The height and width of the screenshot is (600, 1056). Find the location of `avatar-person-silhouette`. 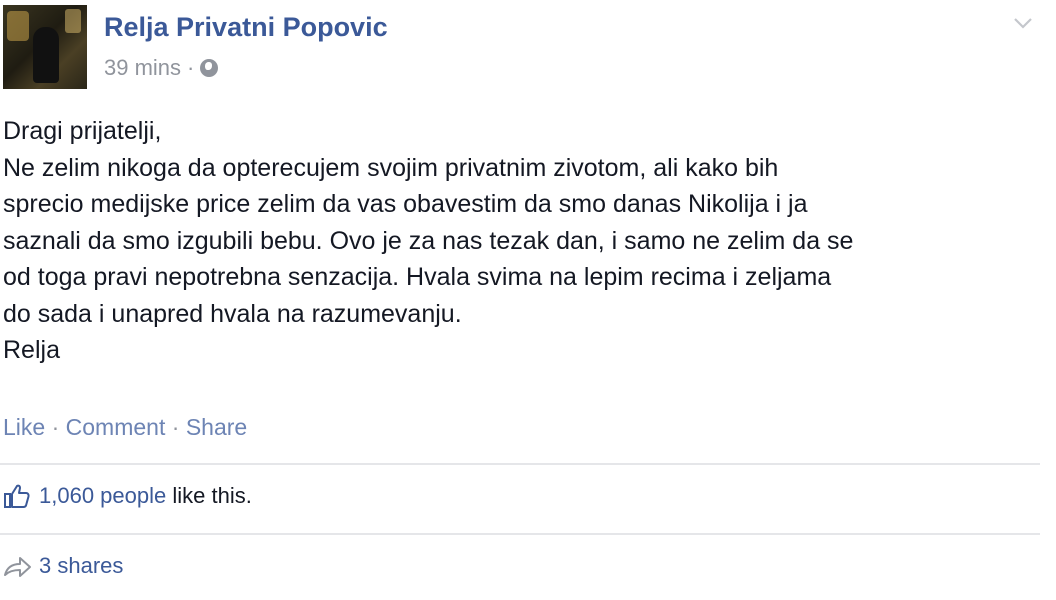

avatar-person-silhouette is located at coordinates (46, 55).